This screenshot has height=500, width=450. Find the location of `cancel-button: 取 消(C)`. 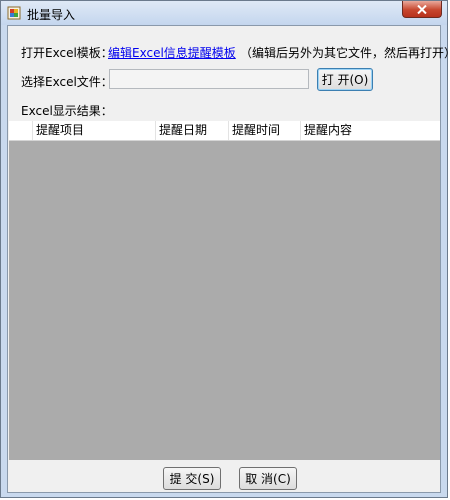

cancel-button: 取 消(C) is located at coordinates (268, 478).